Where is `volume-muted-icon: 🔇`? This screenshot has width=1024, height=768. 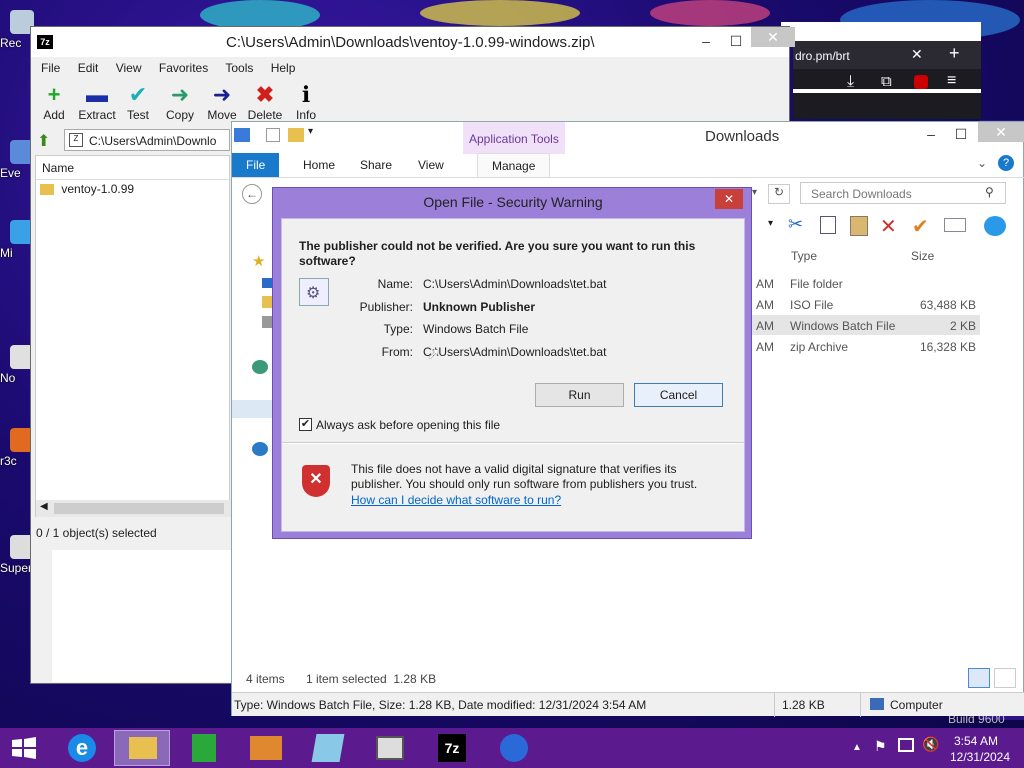 volume-muted-icon: 🔇 is located at coordinates (930, 744).